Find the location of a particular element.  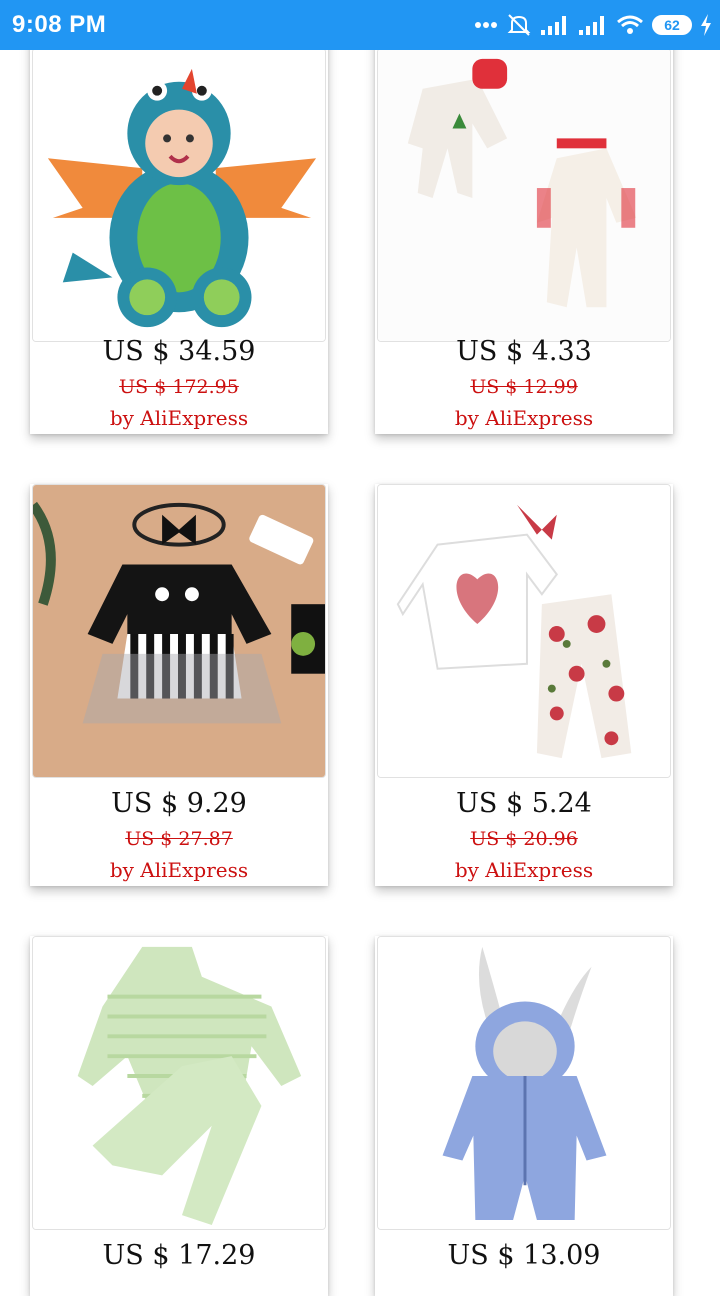

battery-level: 62 is located at coordinates (672, 25).